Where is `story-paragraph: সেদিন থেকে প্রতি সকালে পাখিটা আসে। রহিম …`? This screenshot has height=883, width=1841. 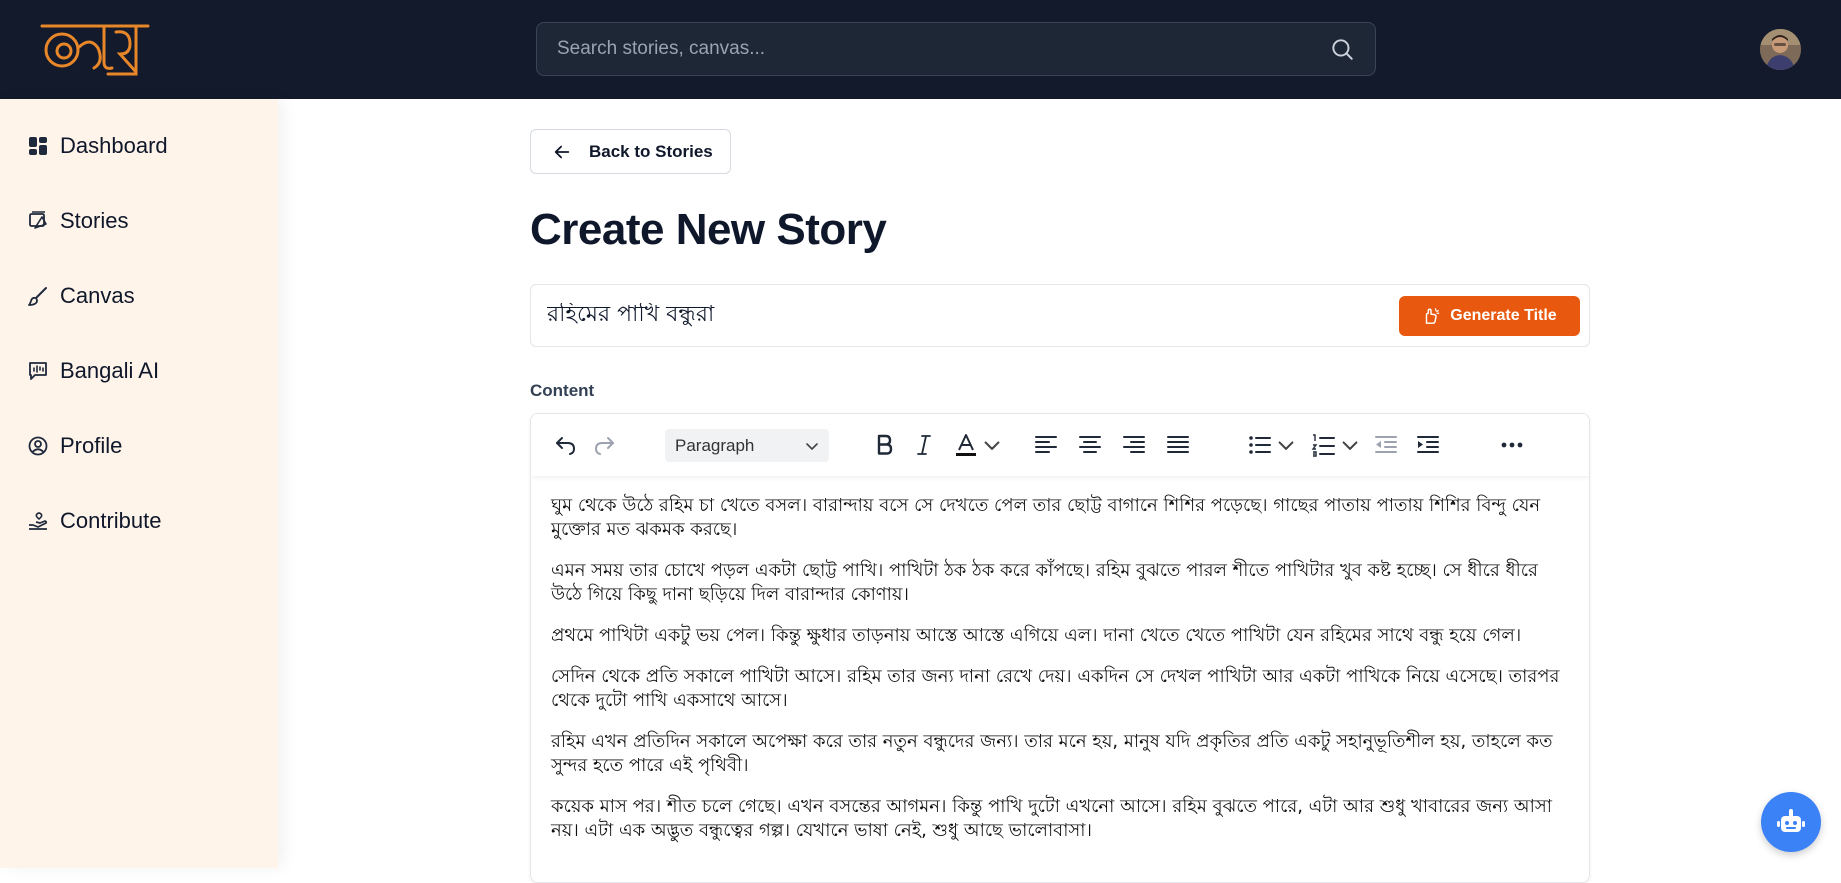 story-paragraph: সেদিন থেকে প্রতি সকালে পাখিটা আসে। রহিম … is located at coordinates (1055, 688).